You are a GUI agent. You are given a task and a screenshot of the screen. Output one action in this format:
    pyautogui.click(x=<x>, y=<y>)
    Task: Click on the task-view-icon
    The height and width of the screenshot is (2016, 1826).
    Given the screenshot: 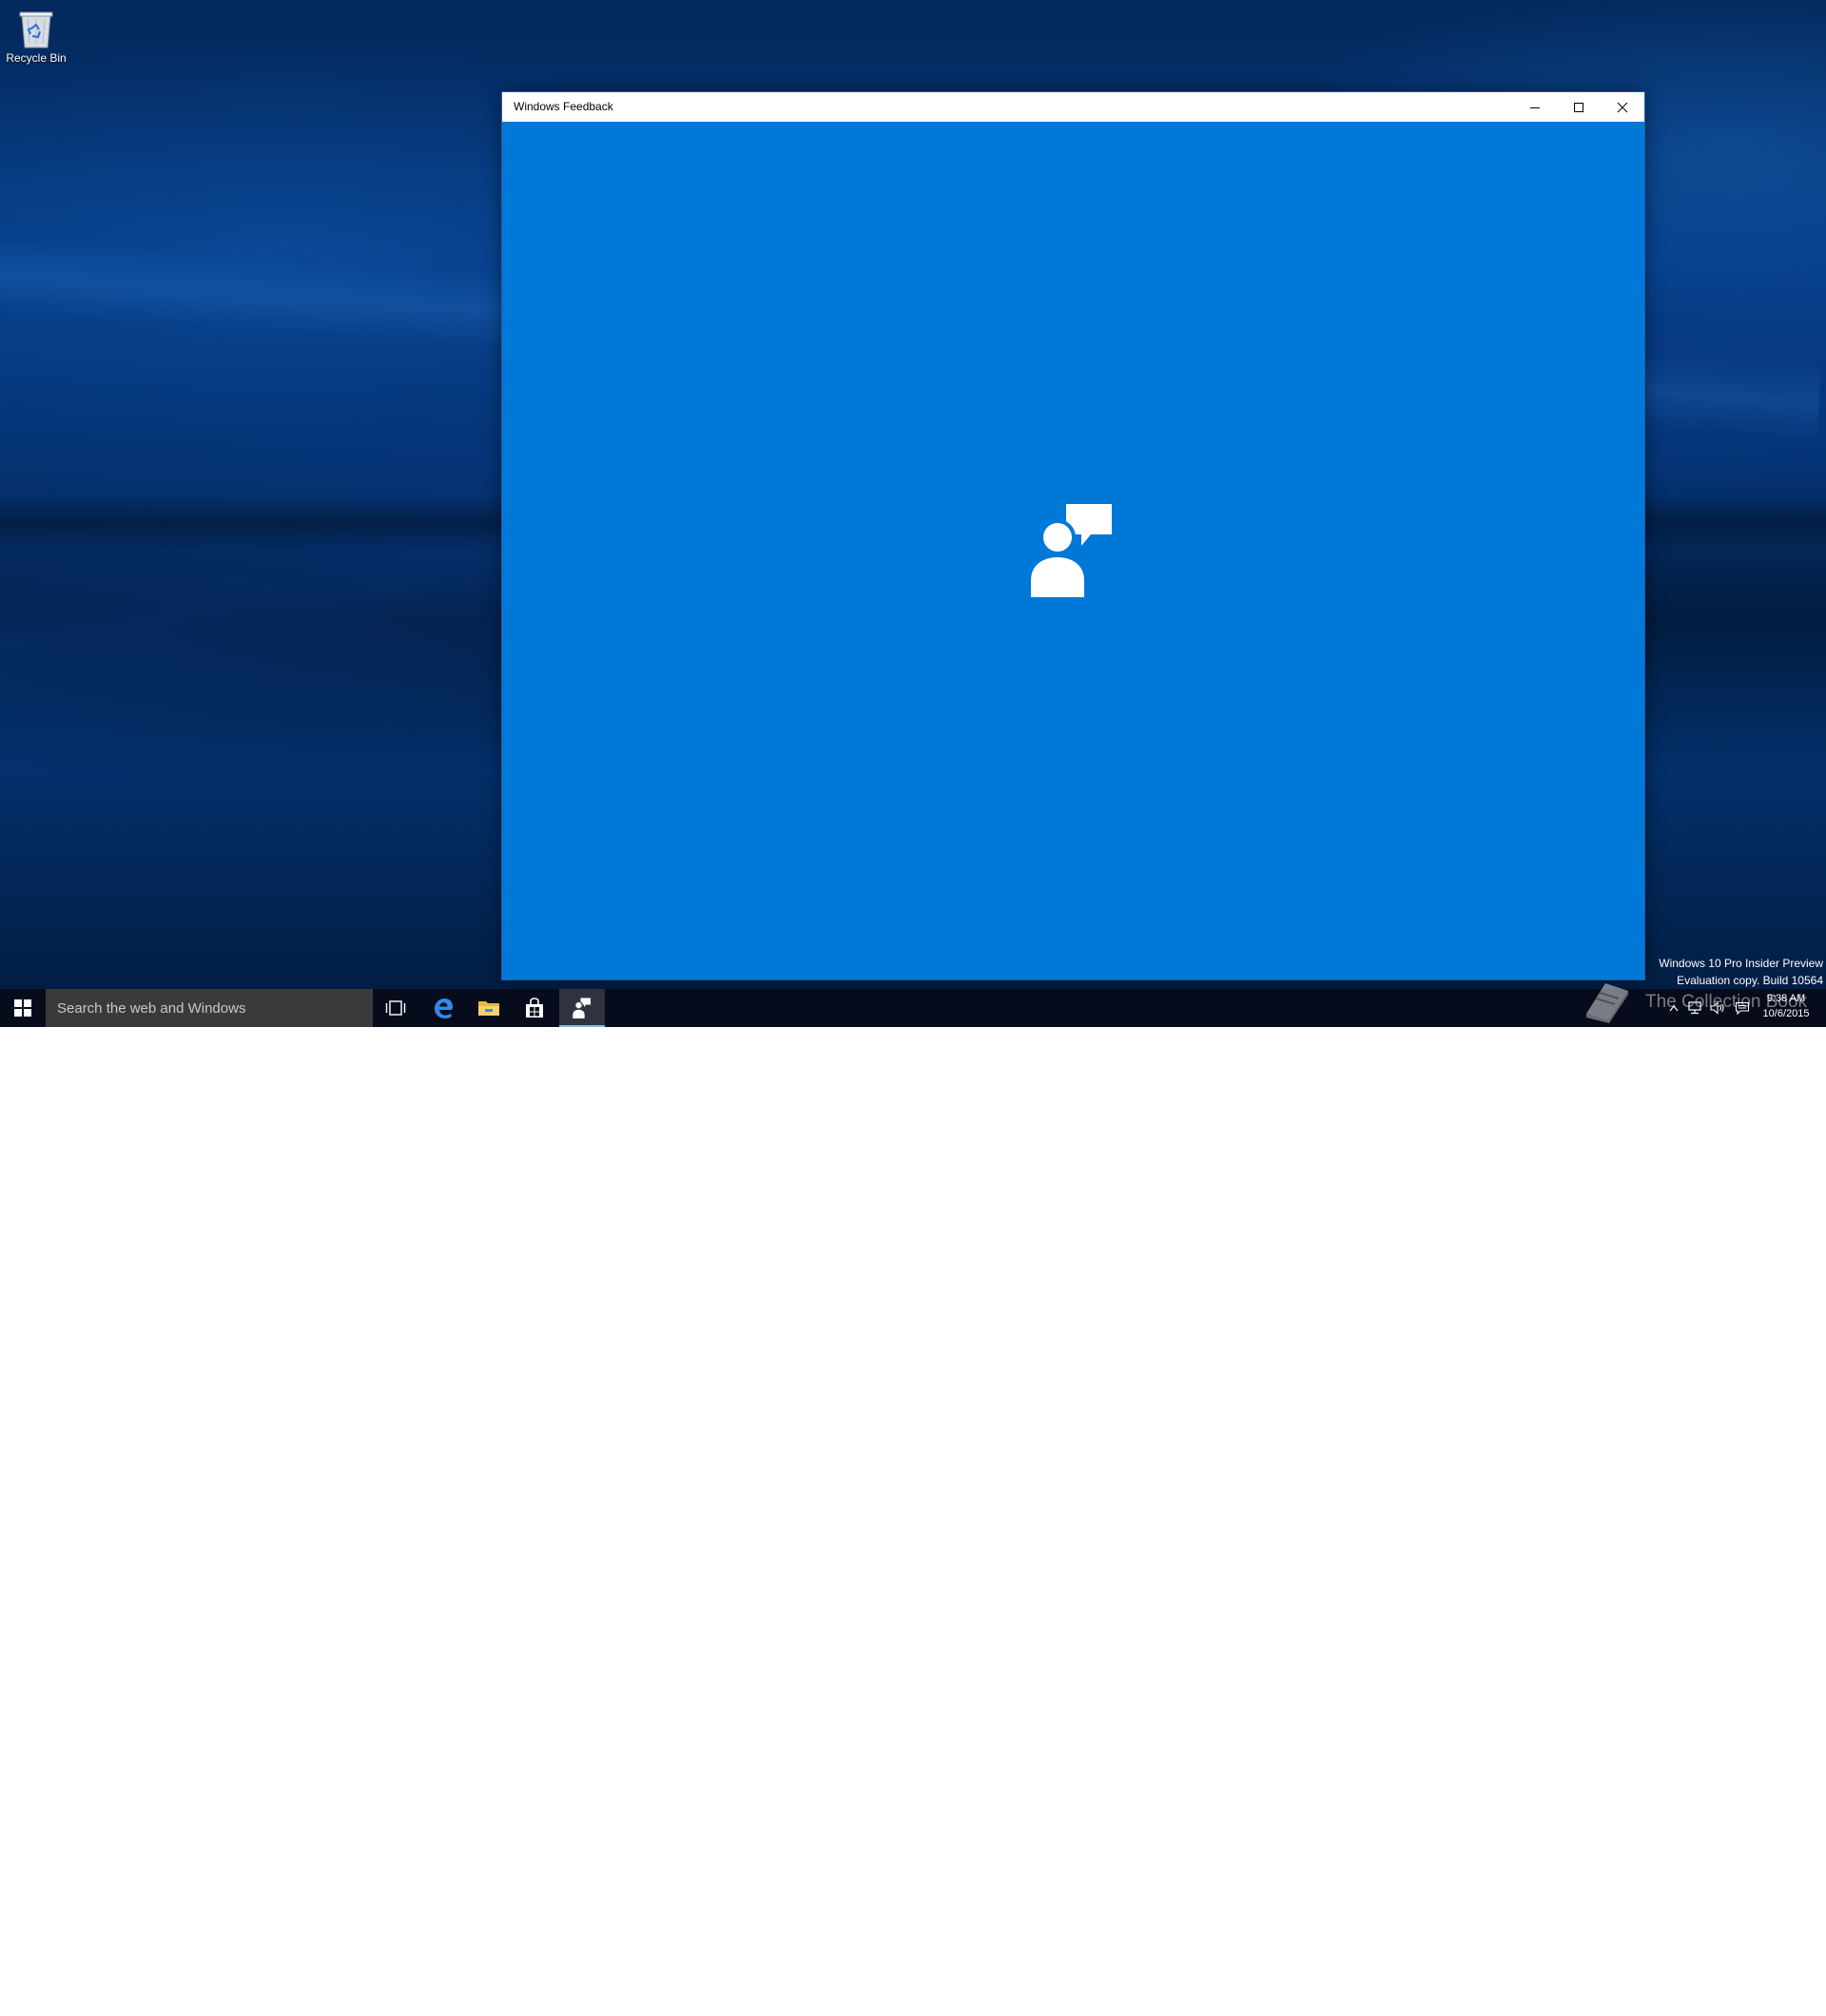 What is the action you would take?
    pyautogui.click(x=395, y=1008)
    